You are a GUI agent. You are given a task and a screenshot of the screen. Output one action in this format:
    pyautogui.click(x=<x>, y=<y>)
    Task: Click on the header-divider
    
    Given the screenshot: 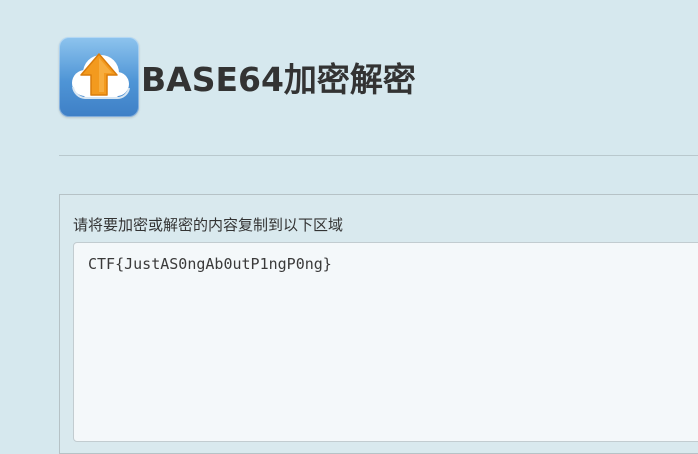 What is the action you would take?
    pyautogui.click(x=378, y=155)
    